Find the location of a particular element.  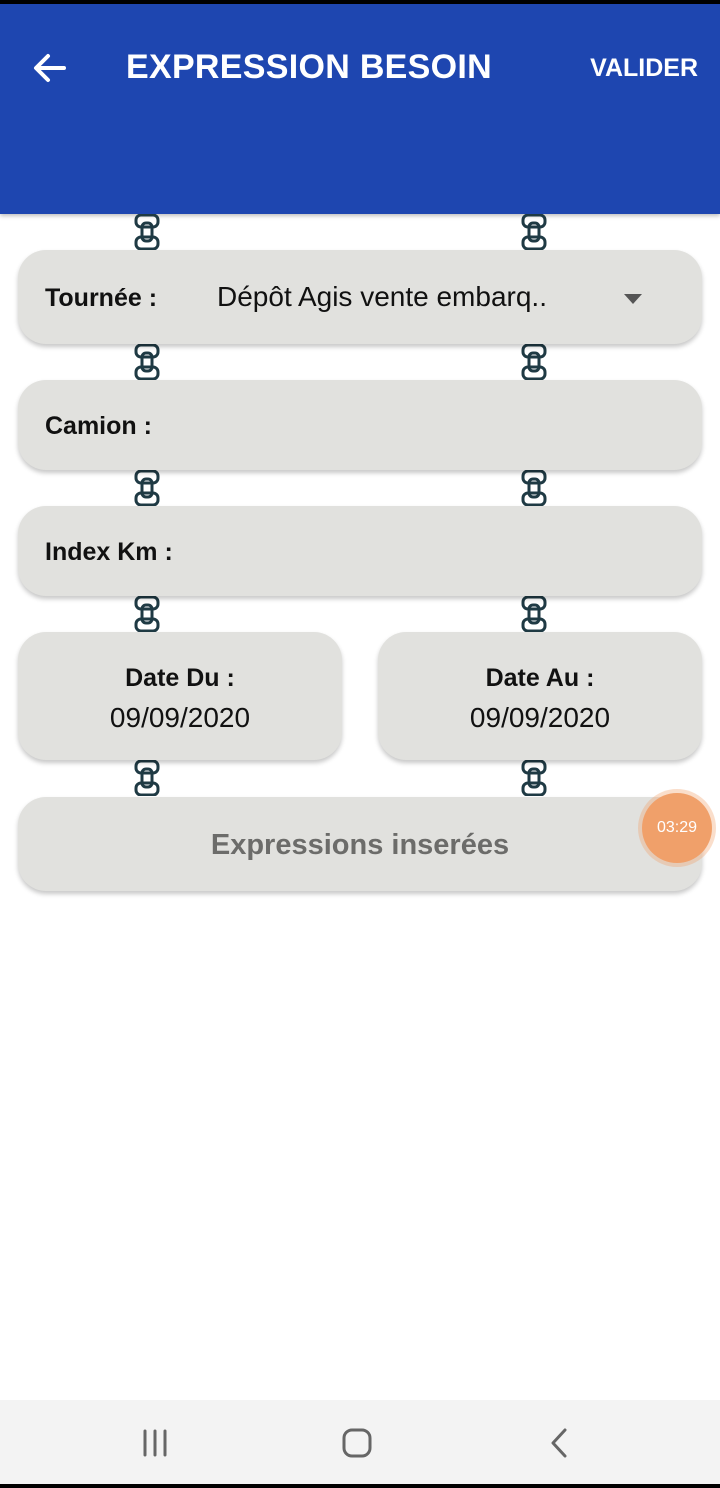

expressions-inserees-button: Expressions inserées is located at coordinates (360, 844).